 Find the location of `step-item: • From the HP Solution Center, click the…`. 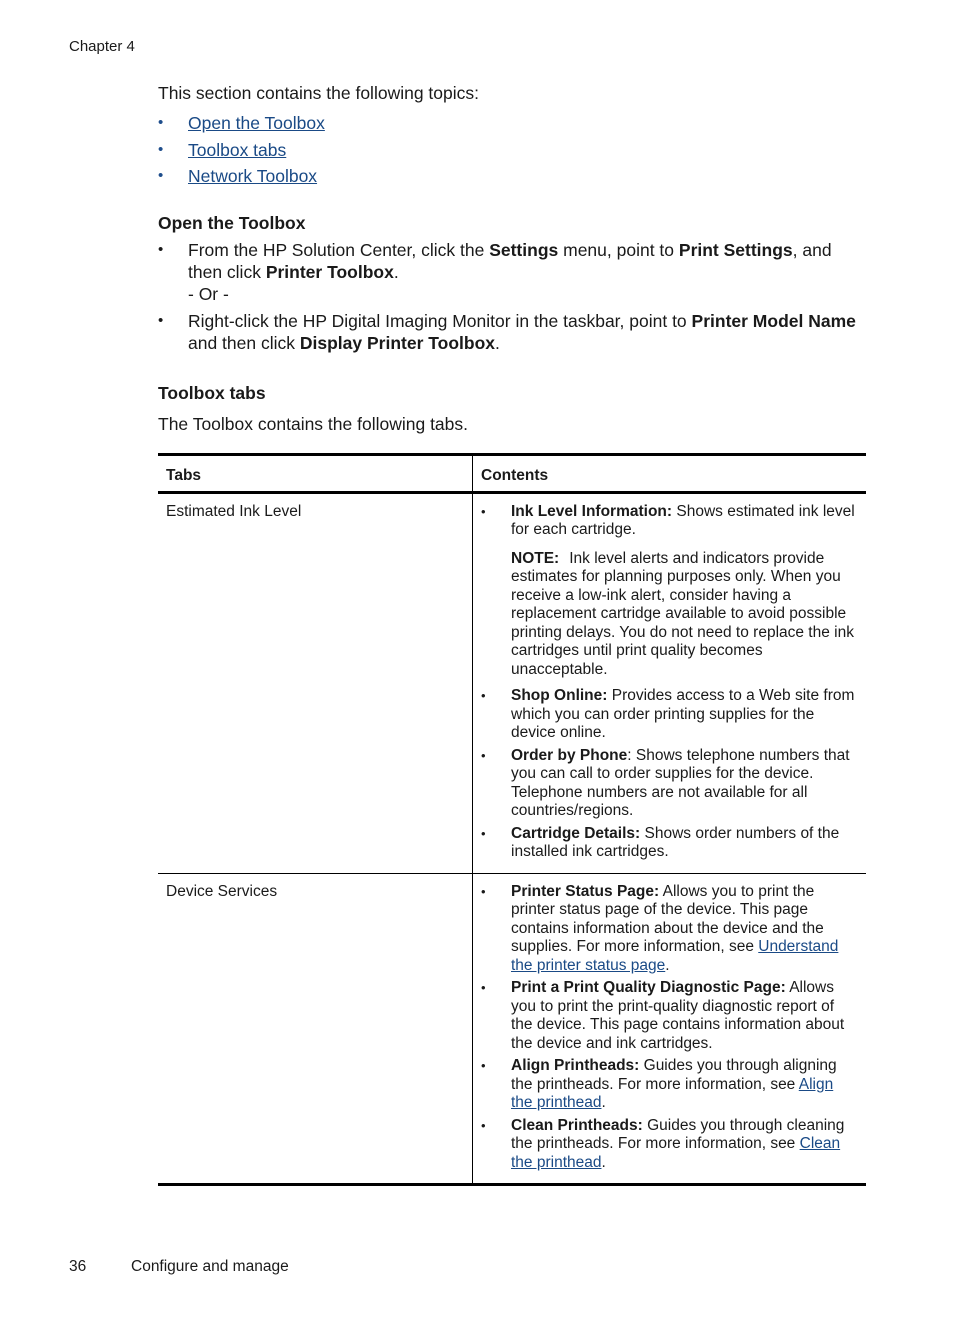

step-item: • From the HP Solution Center, click the… is located at coordinates (512, 272).